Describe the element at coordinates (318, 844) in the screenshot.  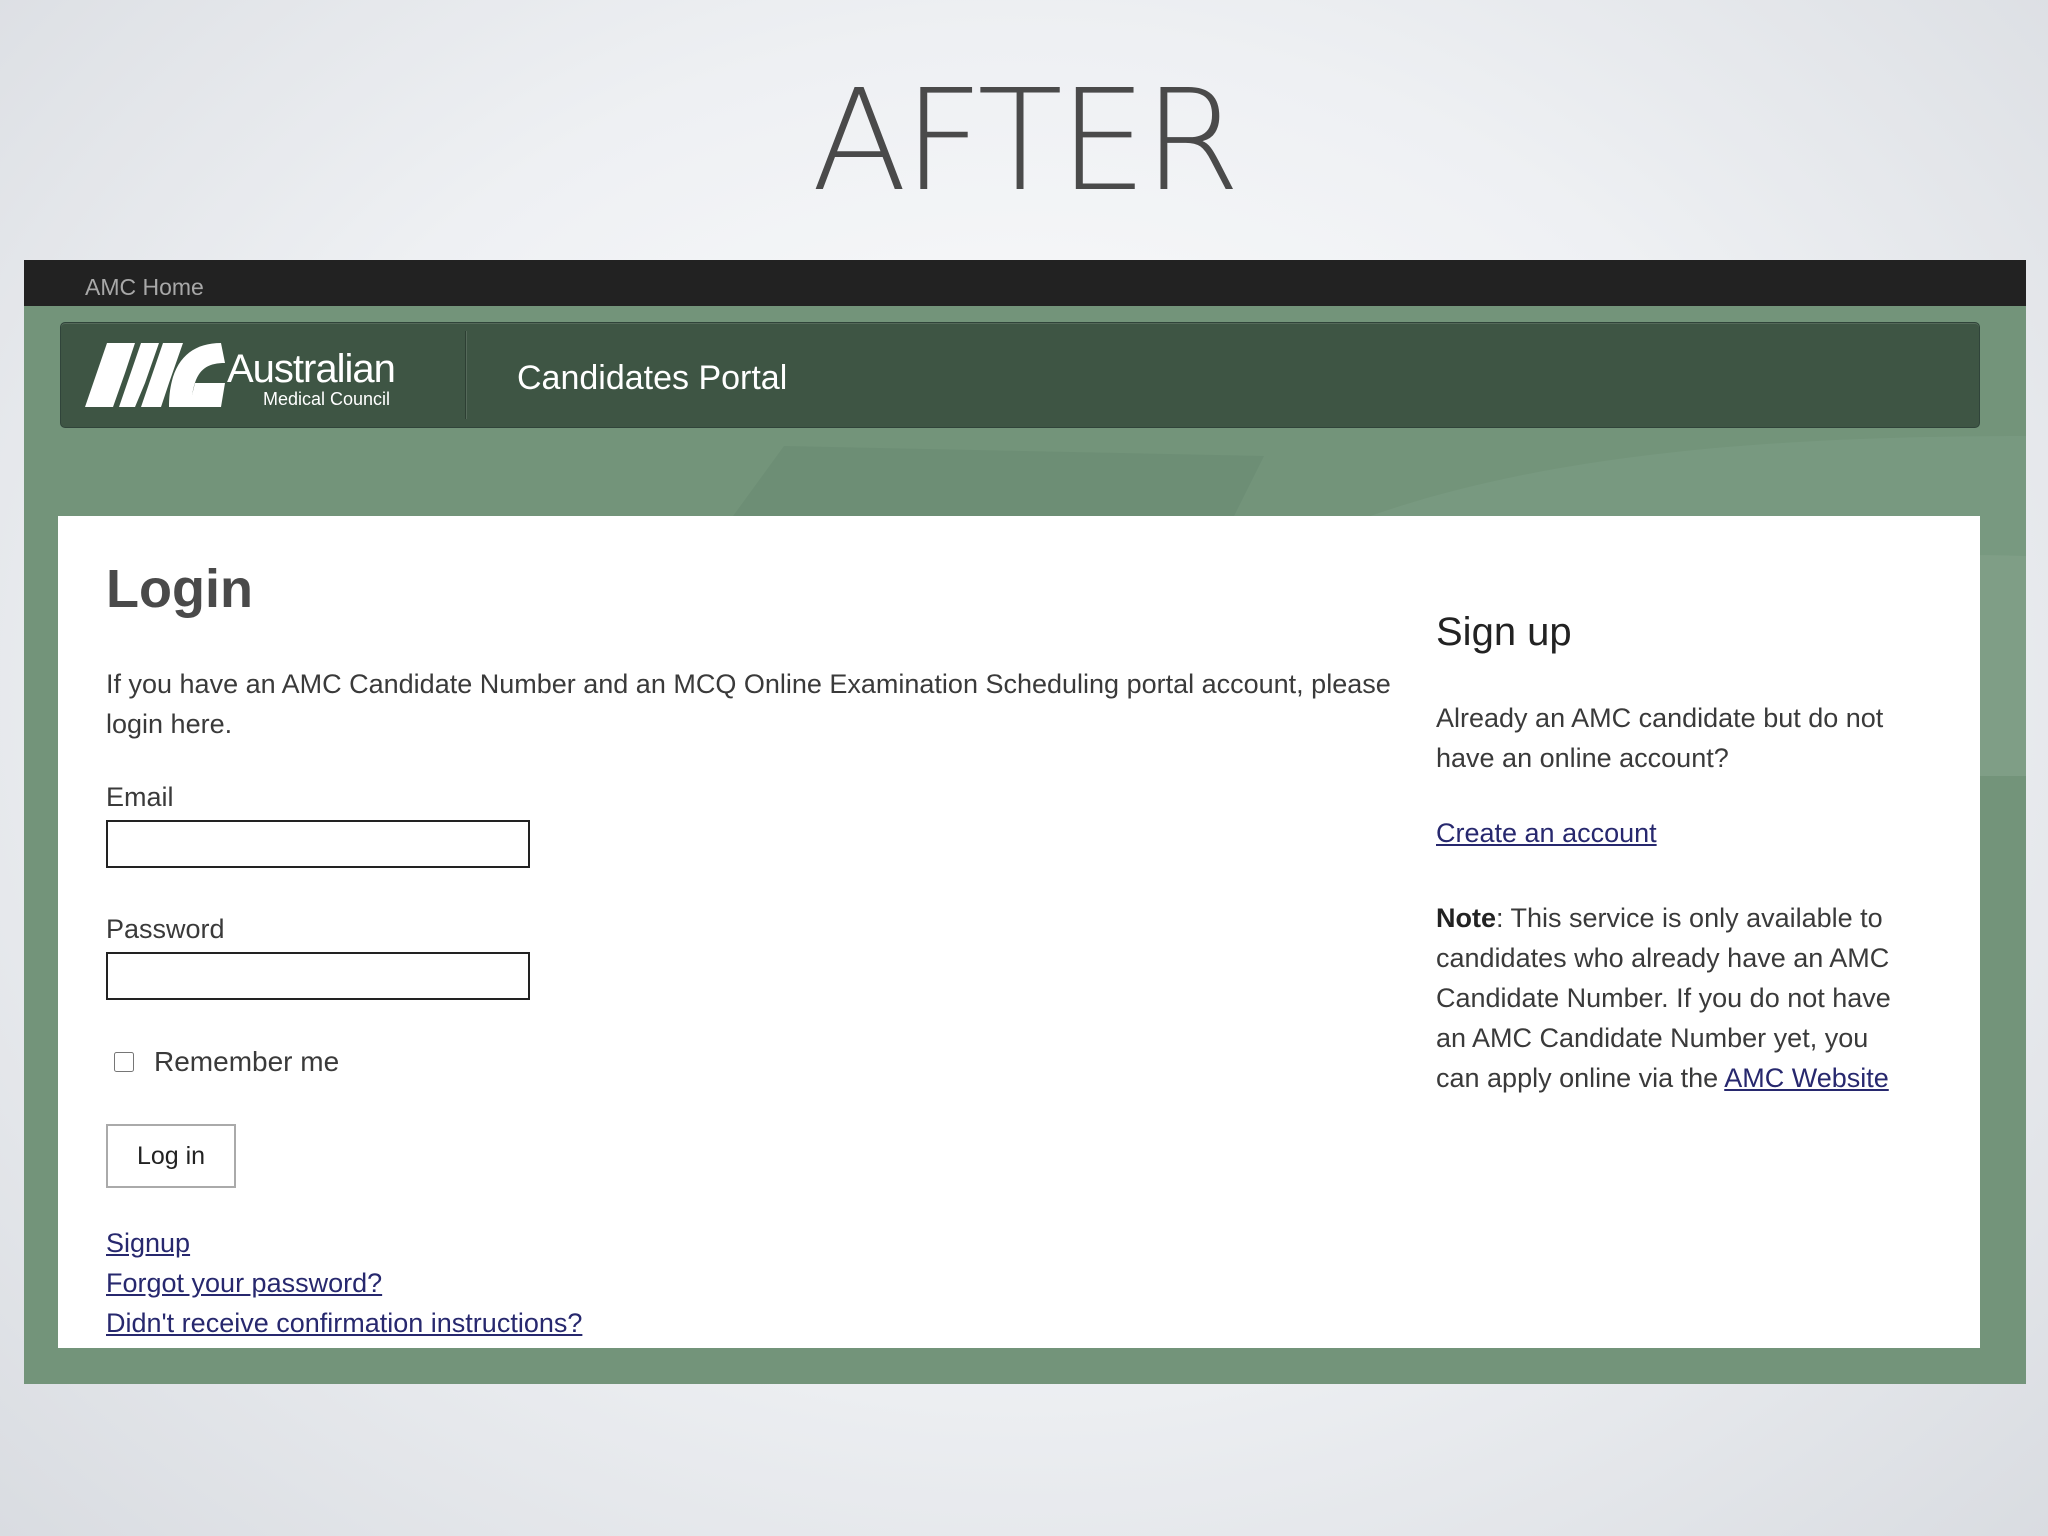
I see `email-field` at that location.